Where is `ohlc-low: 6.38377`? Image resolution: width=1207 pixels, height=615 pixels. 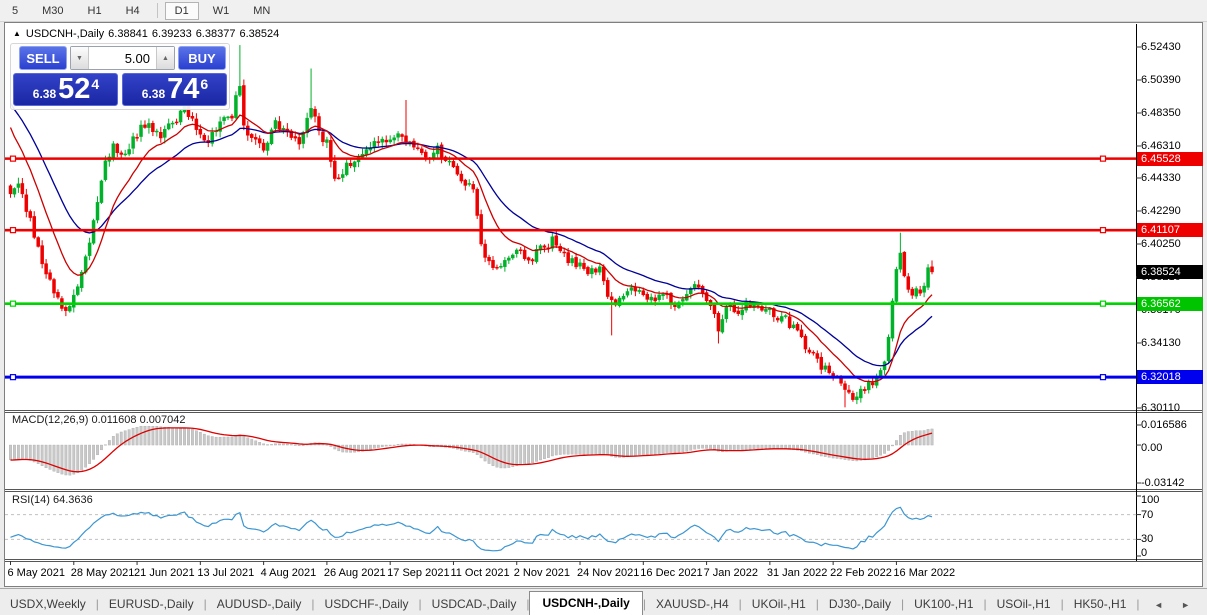 ohlc-low: 6.38377 is located at coordinates (215, 34).